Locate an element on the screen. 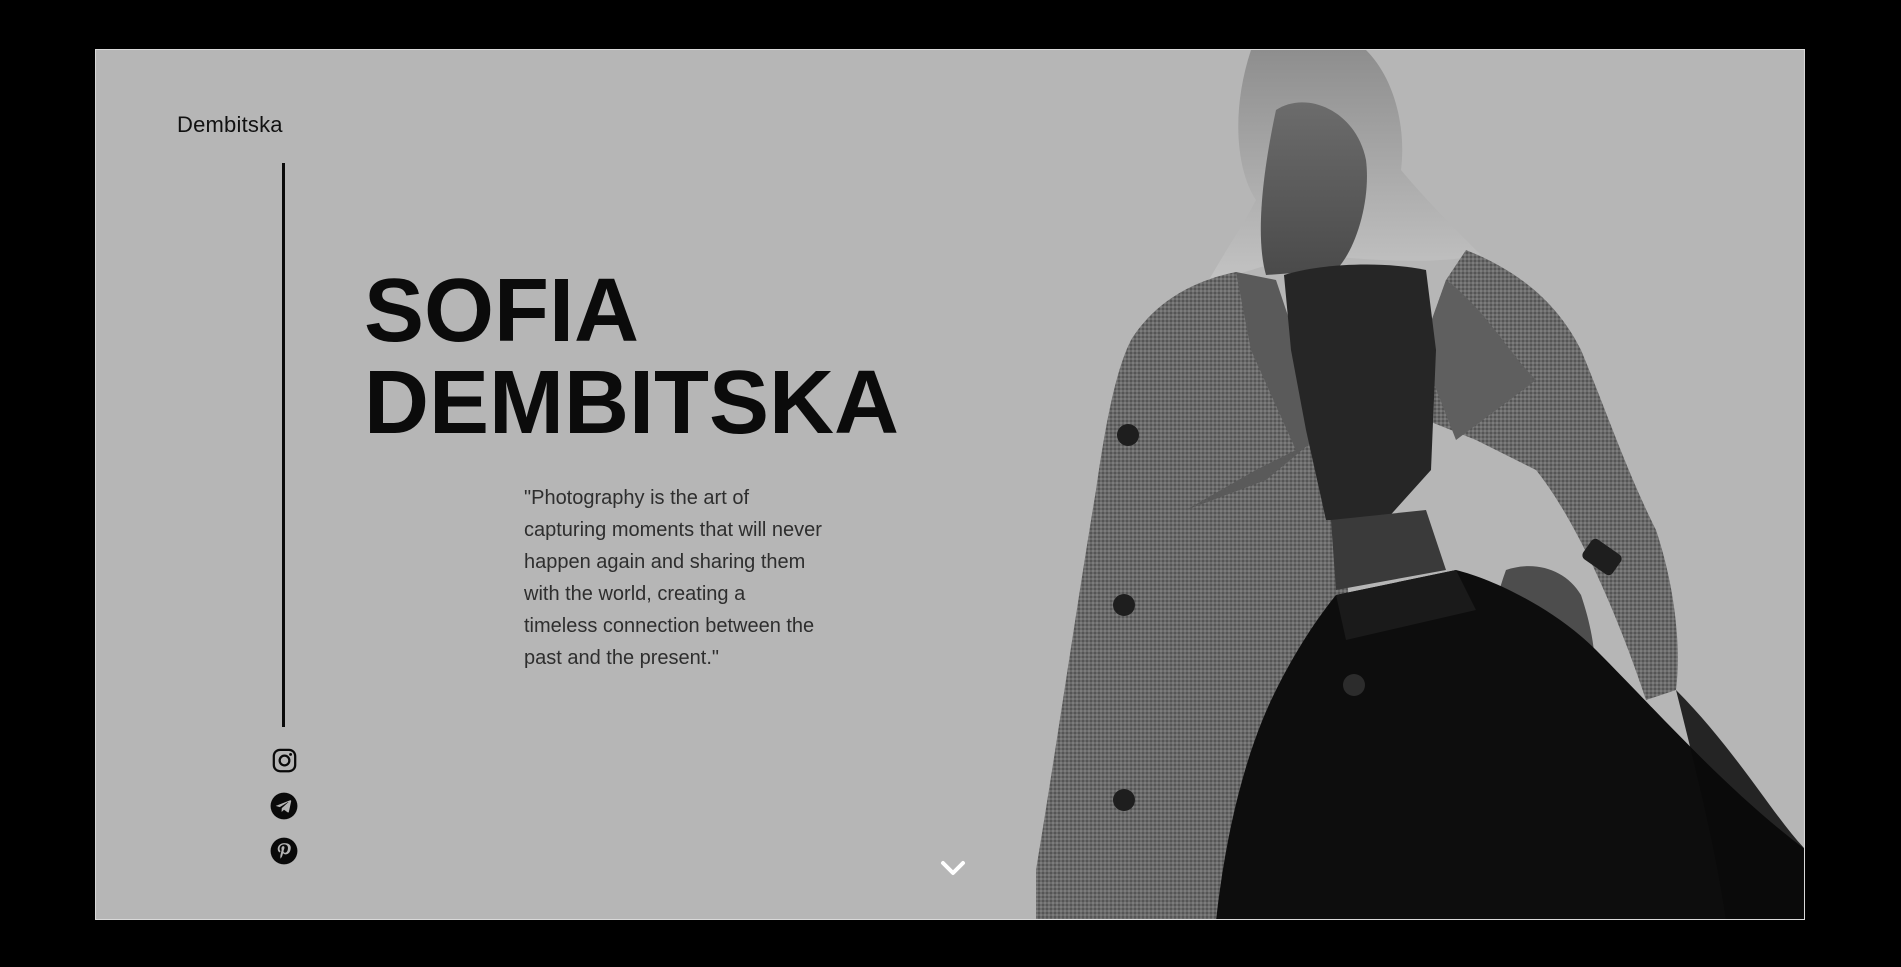  pinterest-link is located at coordinates (284, 851).